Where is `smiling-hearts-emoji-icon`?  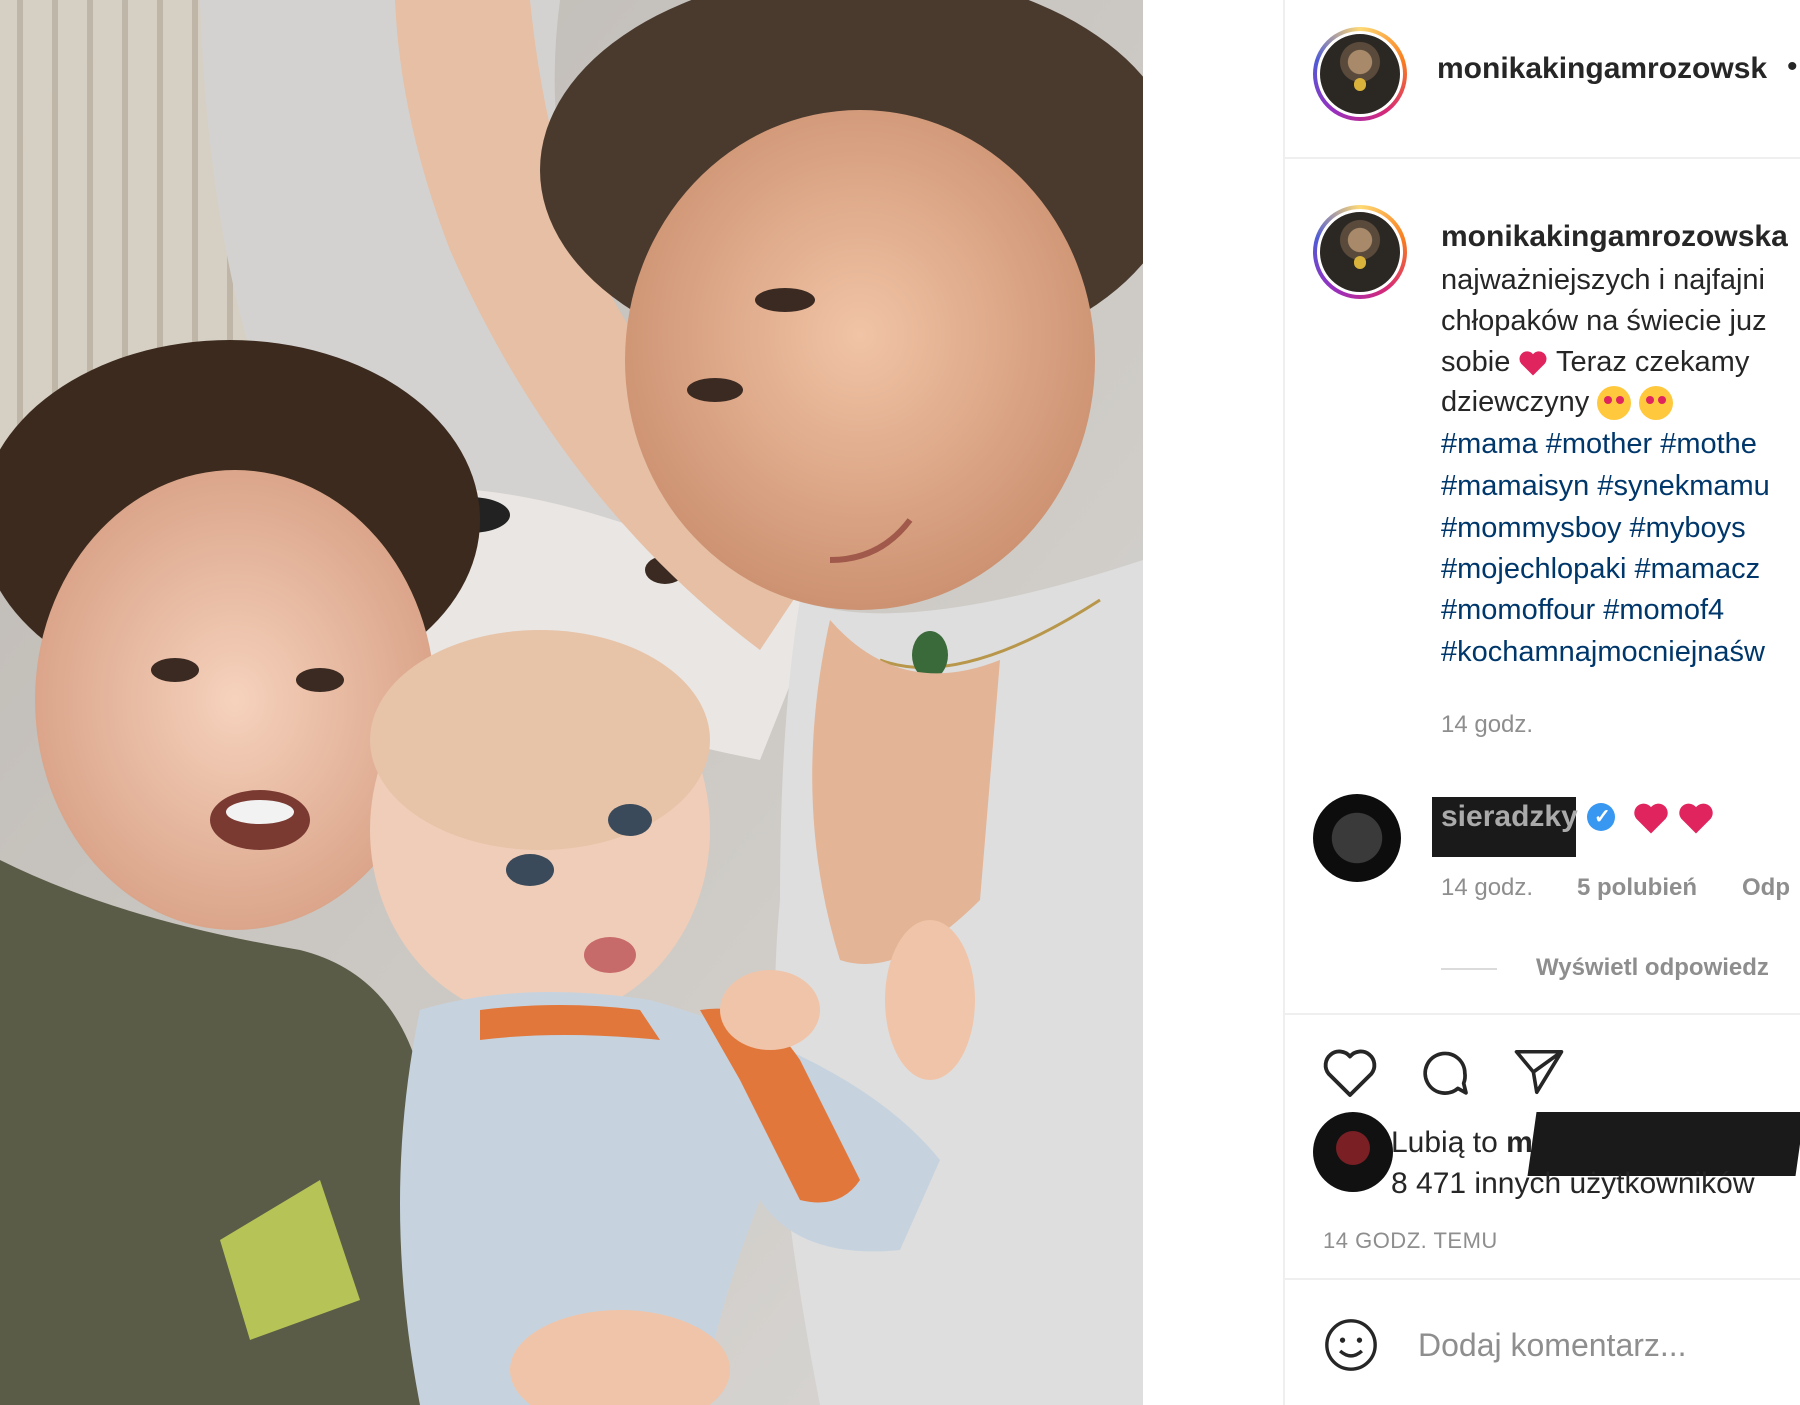 smiling-hearts-emoji-icon is located at coordinates (1614, 403).